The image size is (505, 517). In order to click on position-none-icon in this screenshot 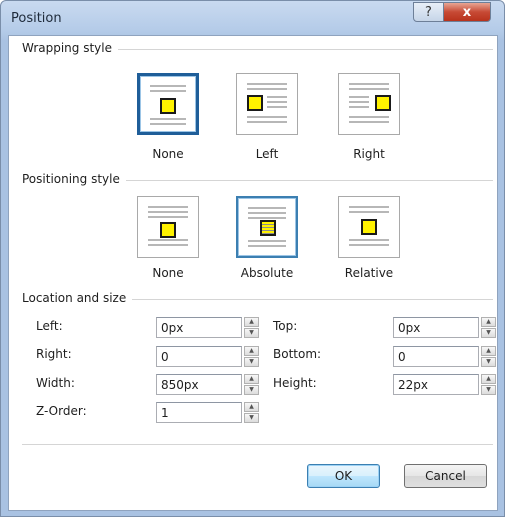, I will do `click(168, 227)`.